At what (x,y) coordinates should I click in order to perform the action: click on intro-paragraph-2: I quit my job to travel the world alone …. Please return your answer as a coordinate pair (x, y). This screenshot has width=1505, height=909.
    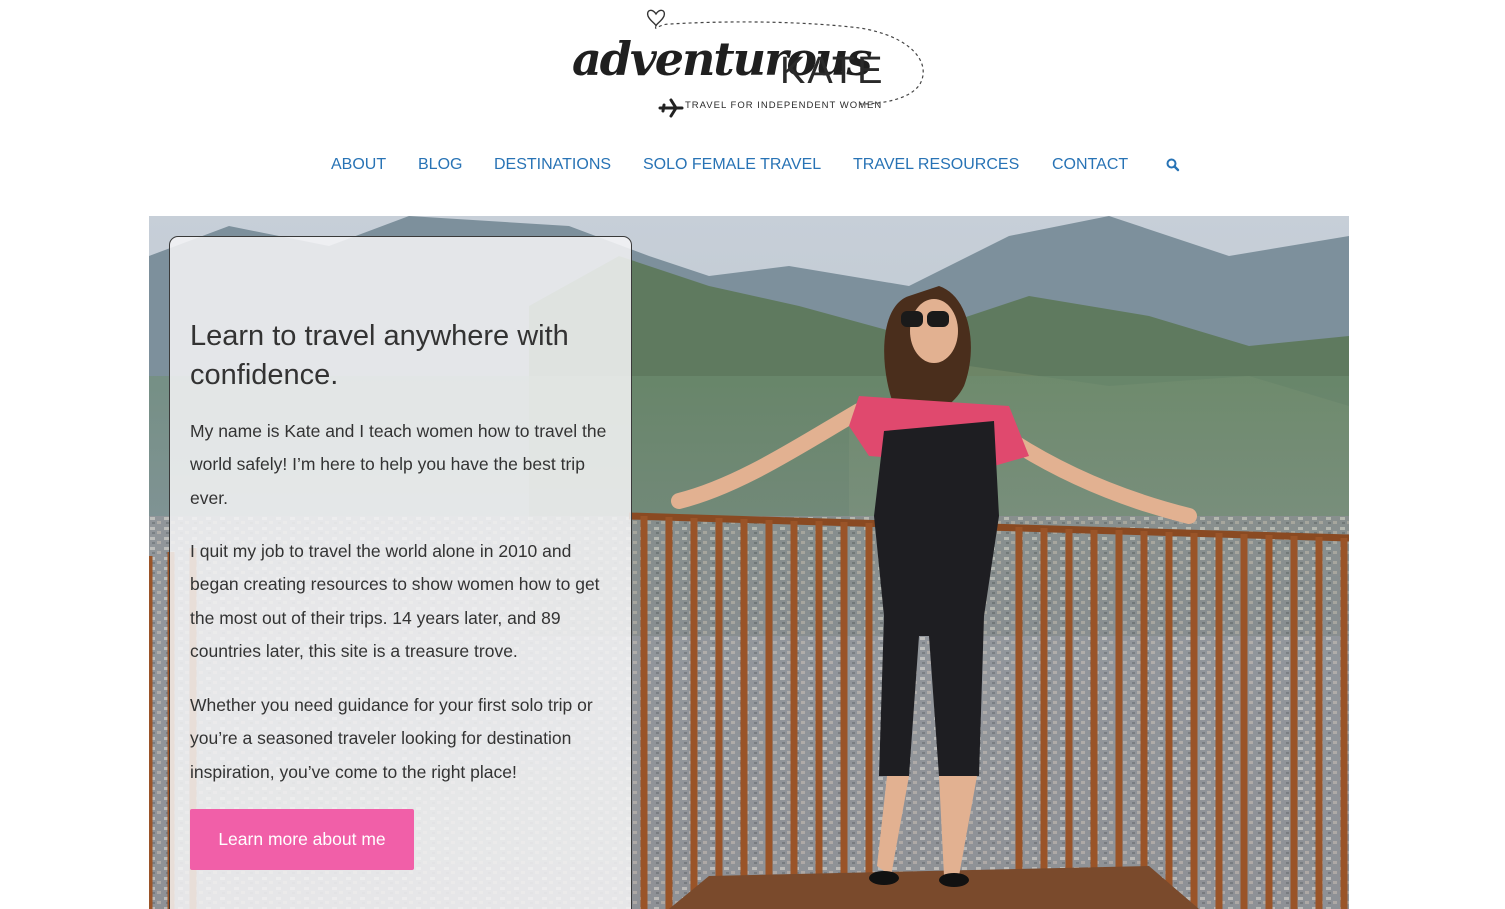
    Looking at the image, I should click on (395, 601).